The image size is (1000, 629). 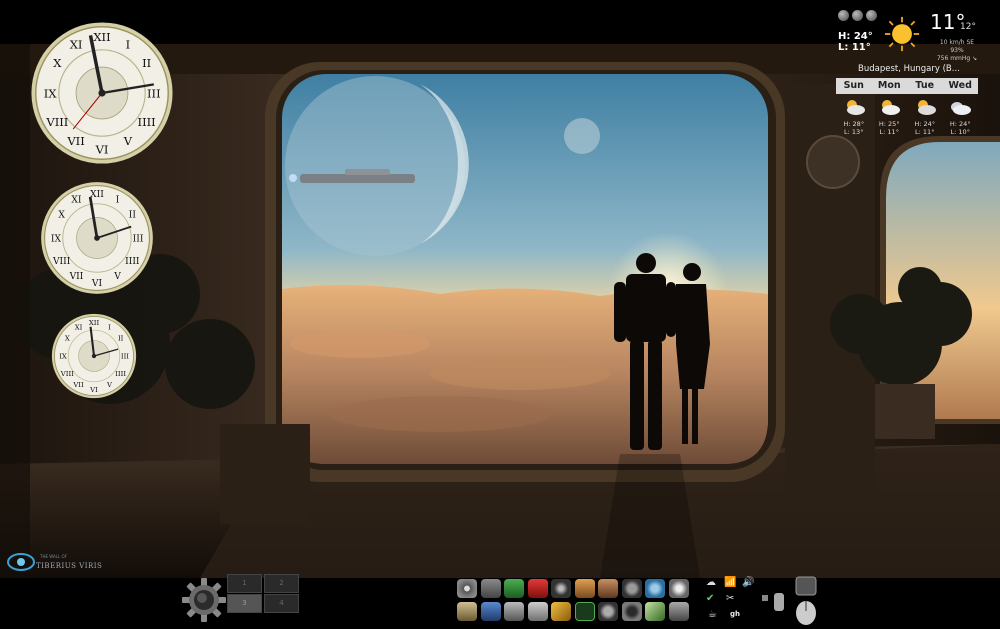 What do you see at coordinates (467, 611) in the screenshot?
I see `tools-icon` at bounding box center [467, 611].